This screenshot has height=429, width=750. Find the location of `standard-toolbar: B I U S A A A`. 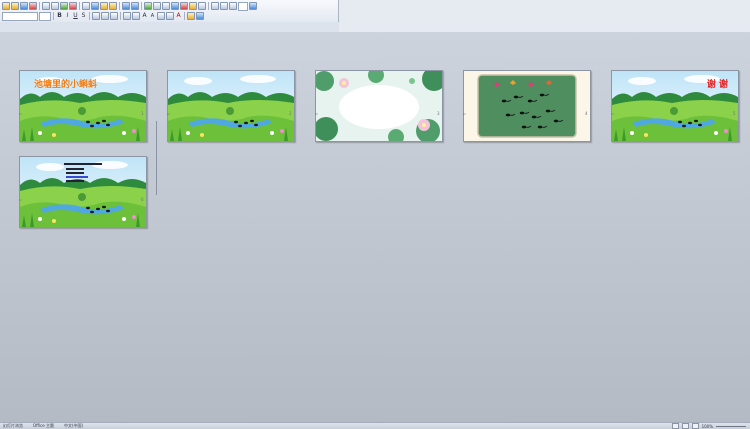

standard-toolbar: B I U S A A A is located at coordinates (169, 11).